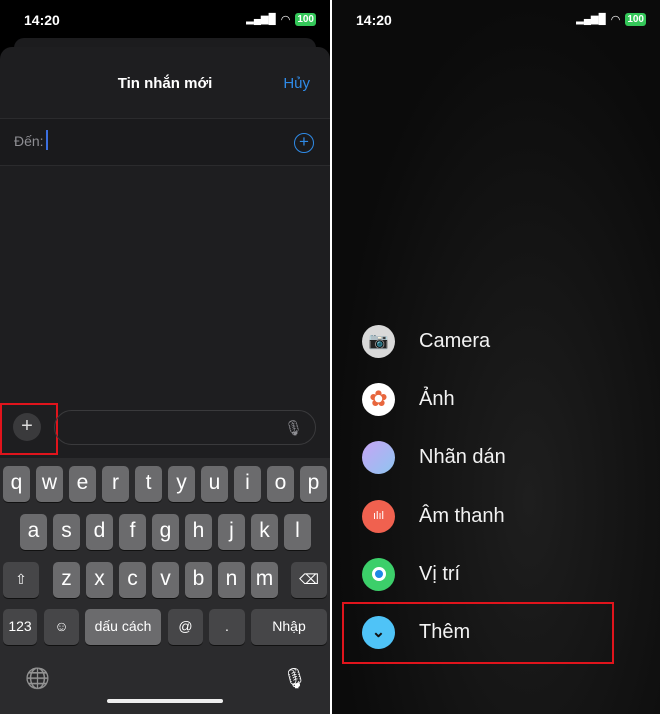  Describe the element at coordinates (20, 627) in the screenshot. I see `numbers-key: 123` at that location.